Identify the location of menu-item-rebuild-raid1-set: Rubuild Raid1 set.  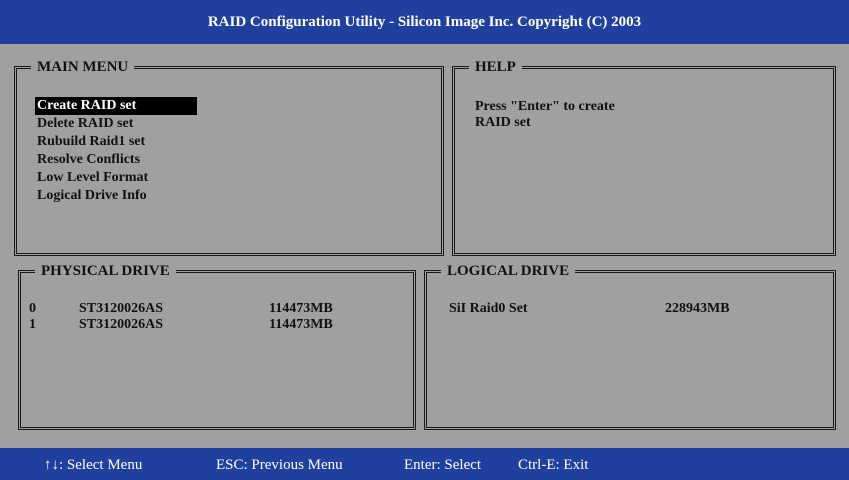
(116, 142).